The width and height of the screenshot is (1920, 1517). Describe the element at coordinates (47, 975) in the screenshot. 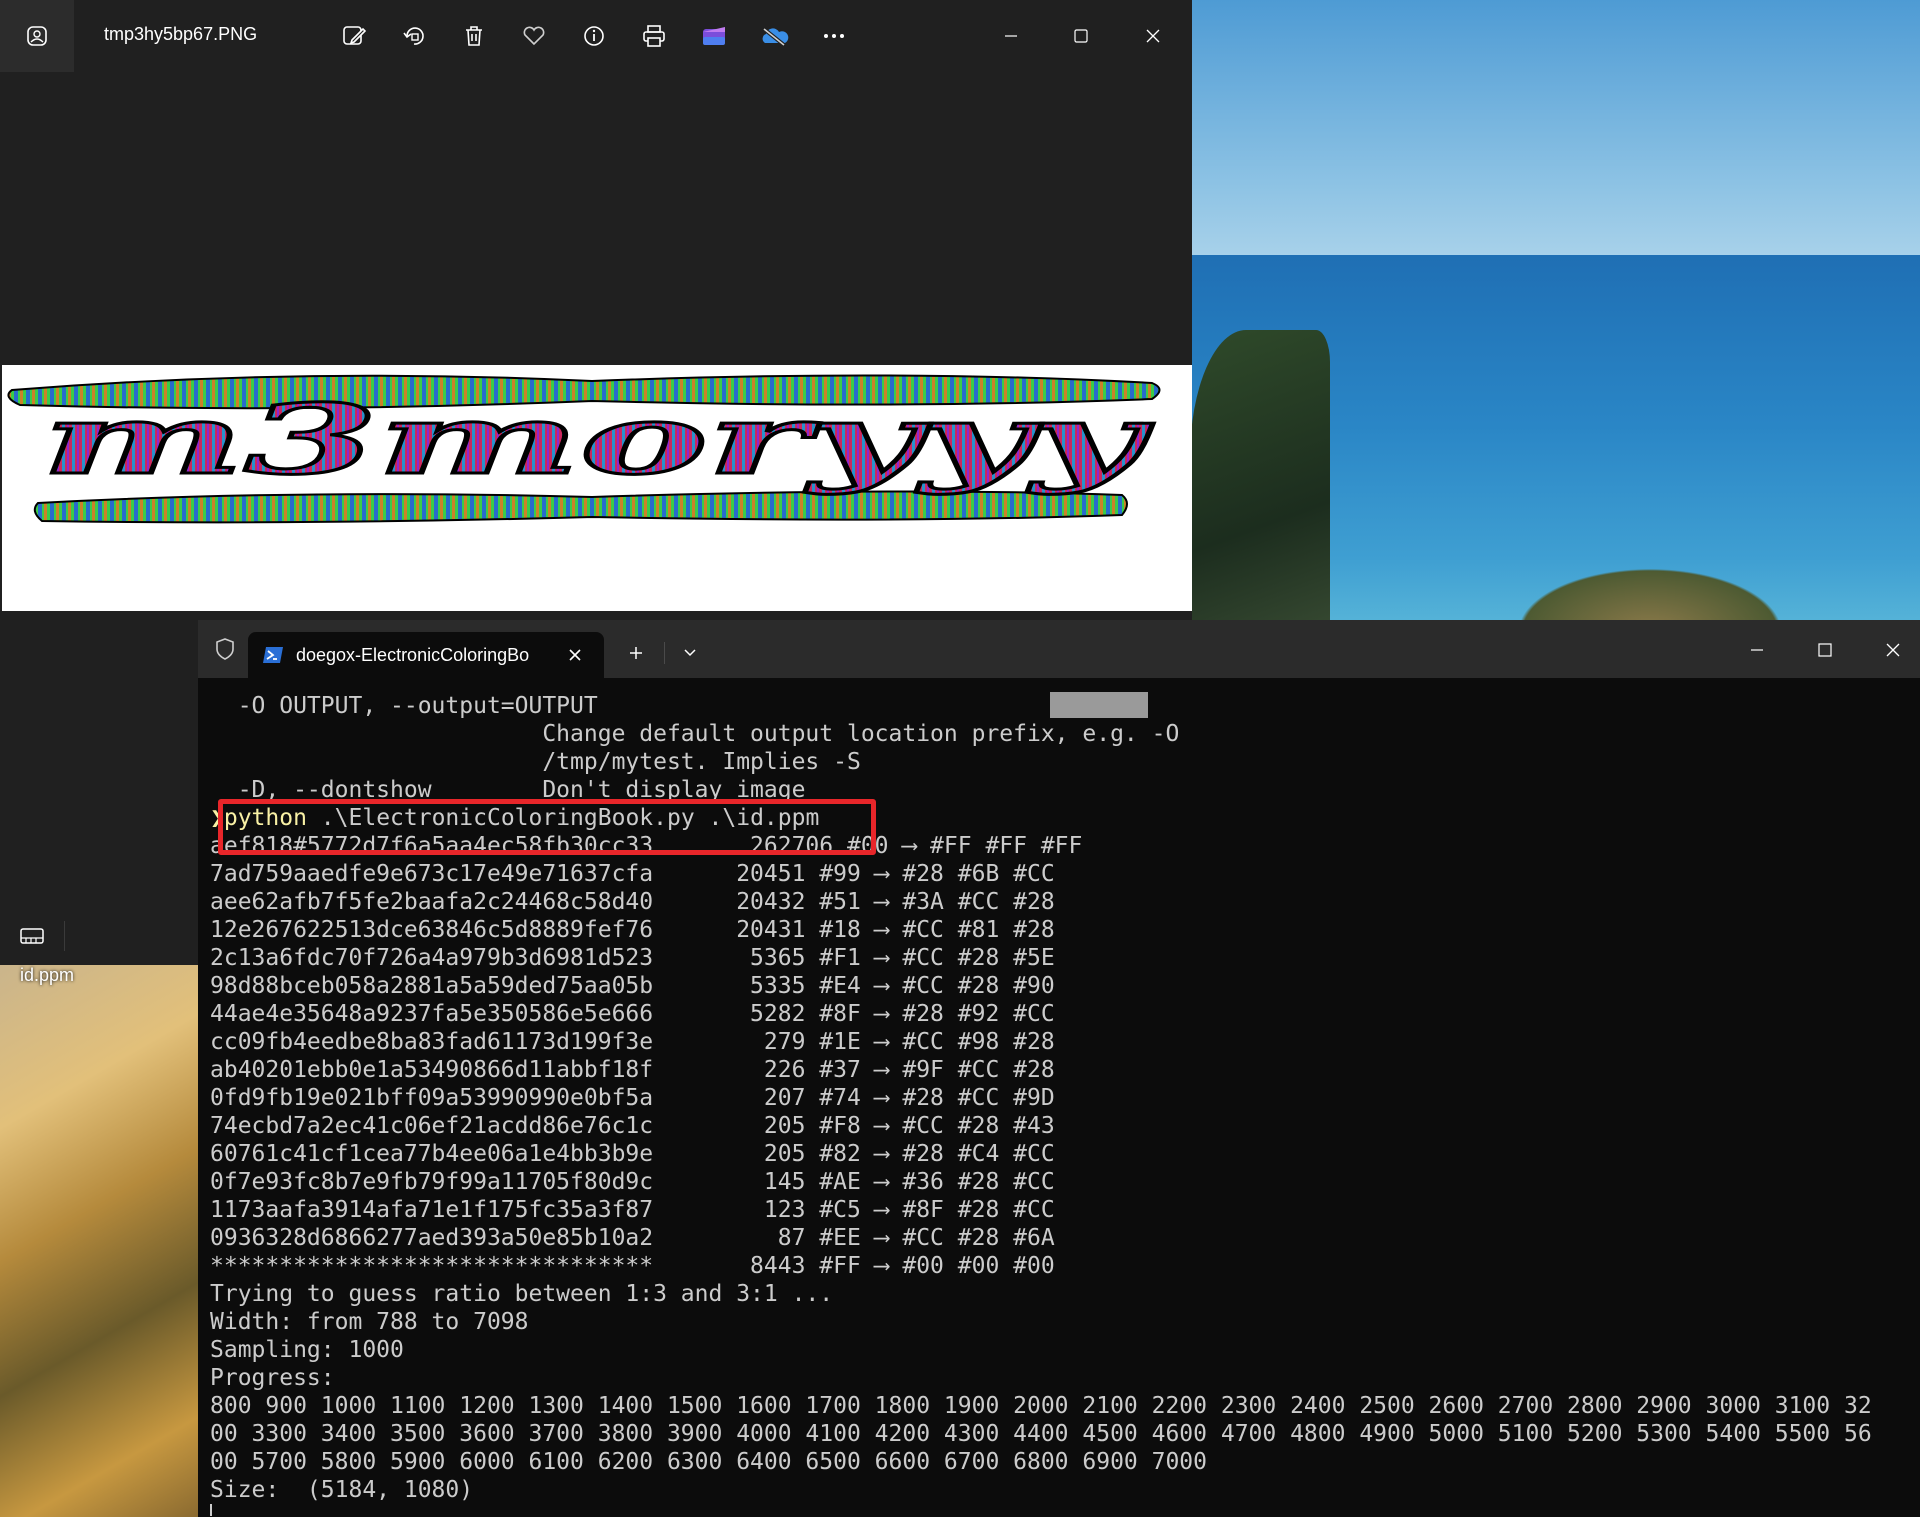

I see `desktop-icon-label: id.ppm` at that location.